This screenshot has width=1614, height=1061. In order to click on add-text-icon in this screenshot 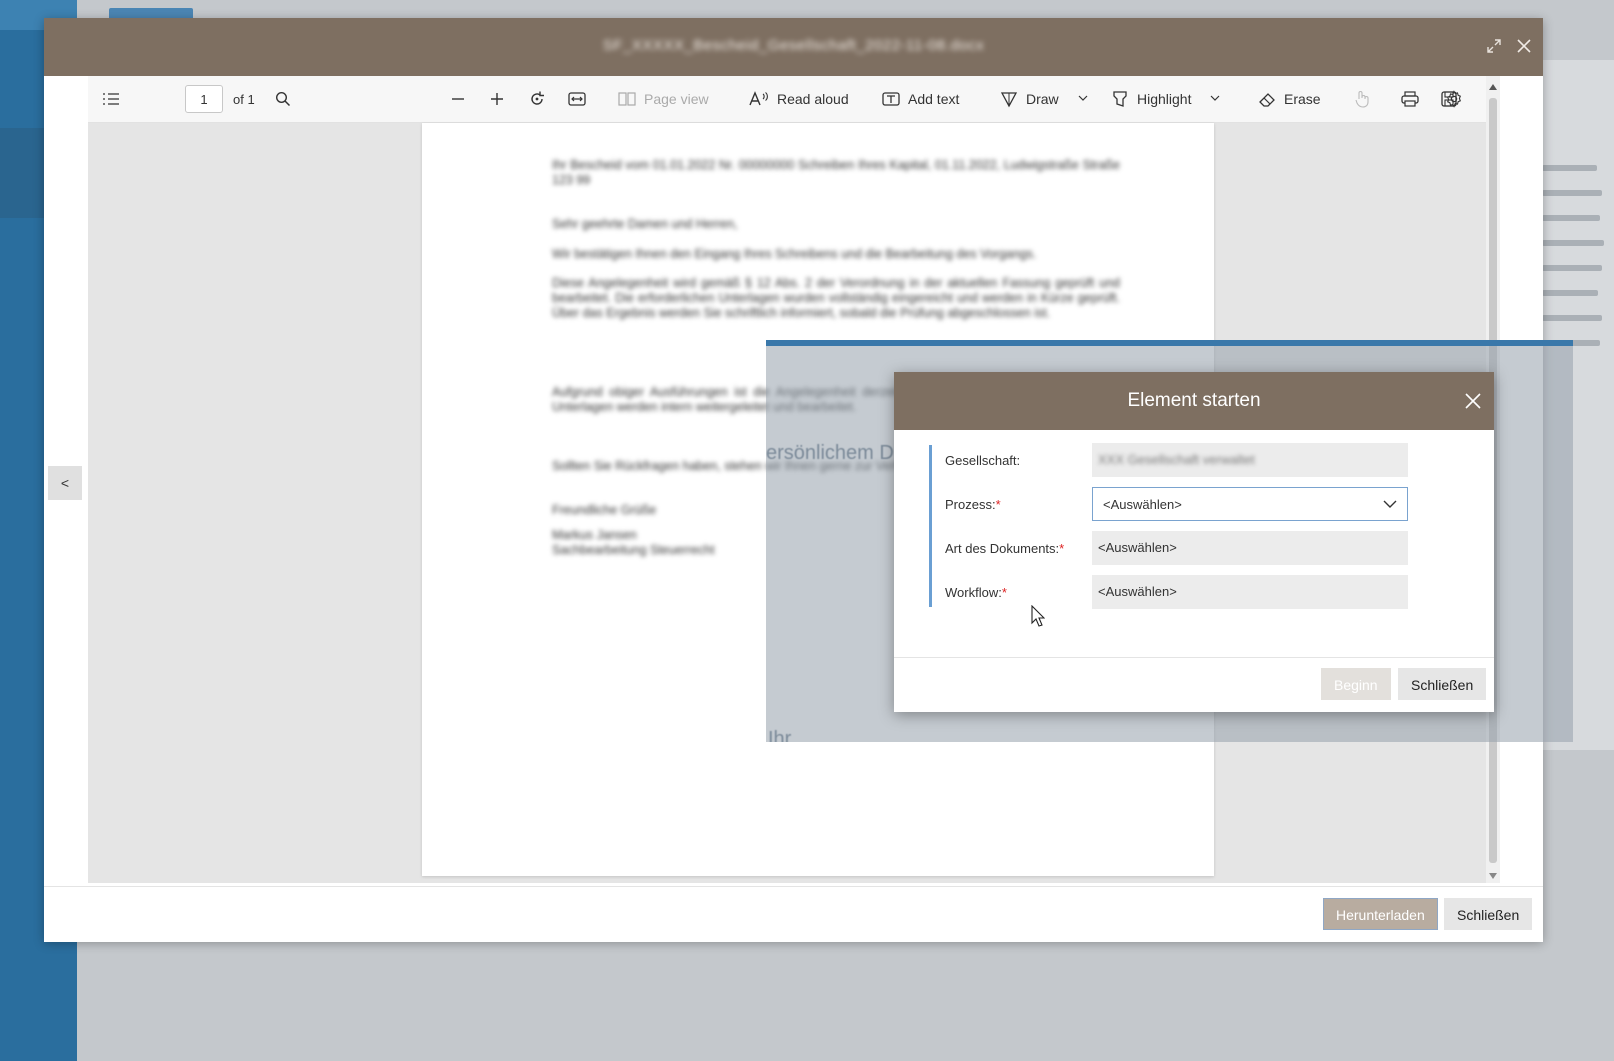, I will do `click(891, 99)`.